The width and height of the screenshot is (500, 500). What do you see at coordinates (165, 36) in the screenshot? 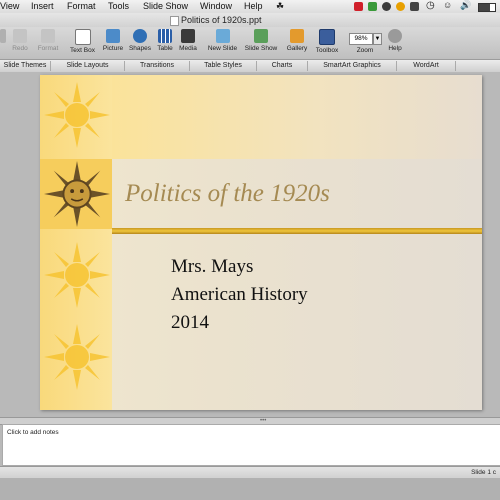
I see `table-icon` at bounding box center [165, 36].